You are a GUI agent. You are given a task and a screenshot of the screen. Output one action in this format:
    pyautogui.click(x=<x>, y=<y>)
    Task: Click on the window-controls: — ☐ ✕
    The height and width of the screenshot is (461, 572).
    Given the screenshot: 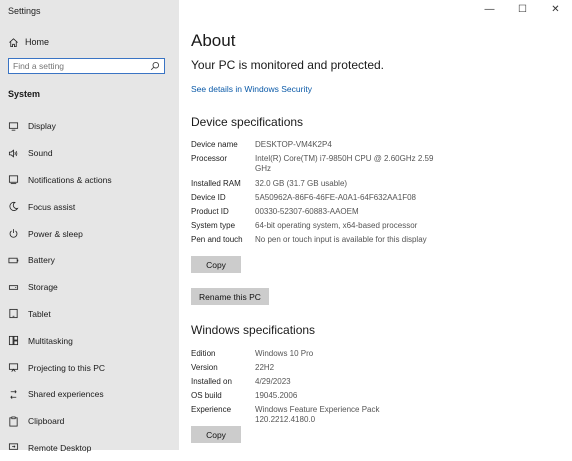 What is the action you would take?
    pyautogui.click(x=522, y=9)
    